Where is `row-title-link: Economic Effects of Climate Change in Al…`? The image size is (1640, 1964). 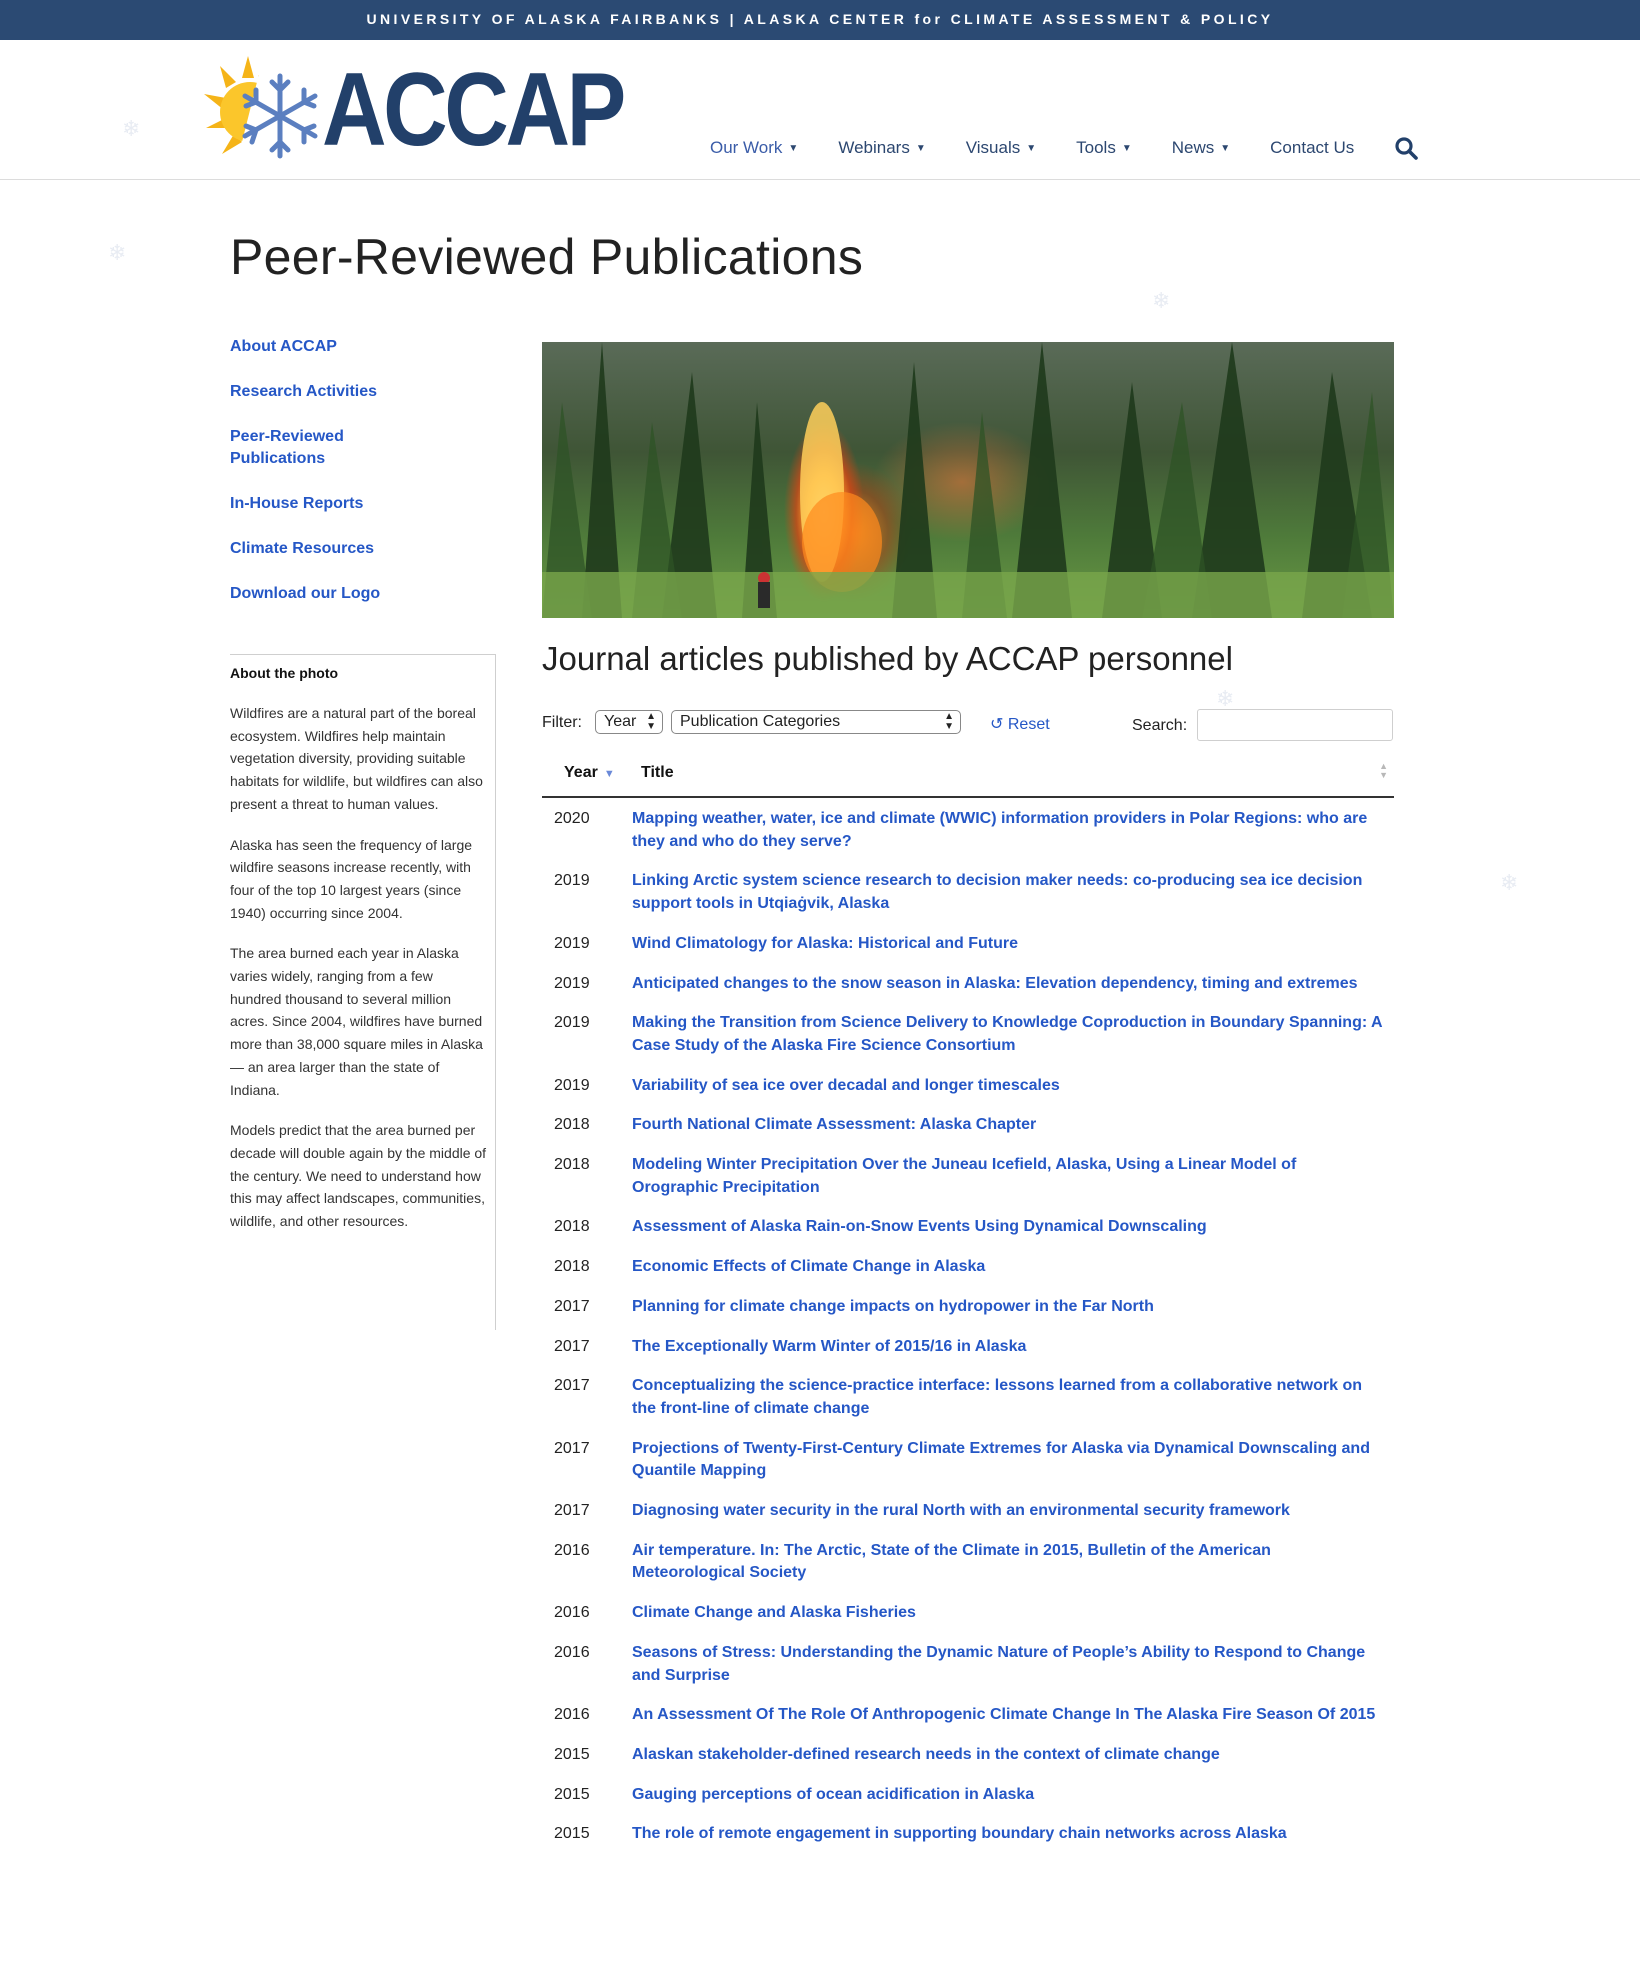
row-title-link: Economic Effects of Climate Change in Al… is located at coordinates (1008, 1267).